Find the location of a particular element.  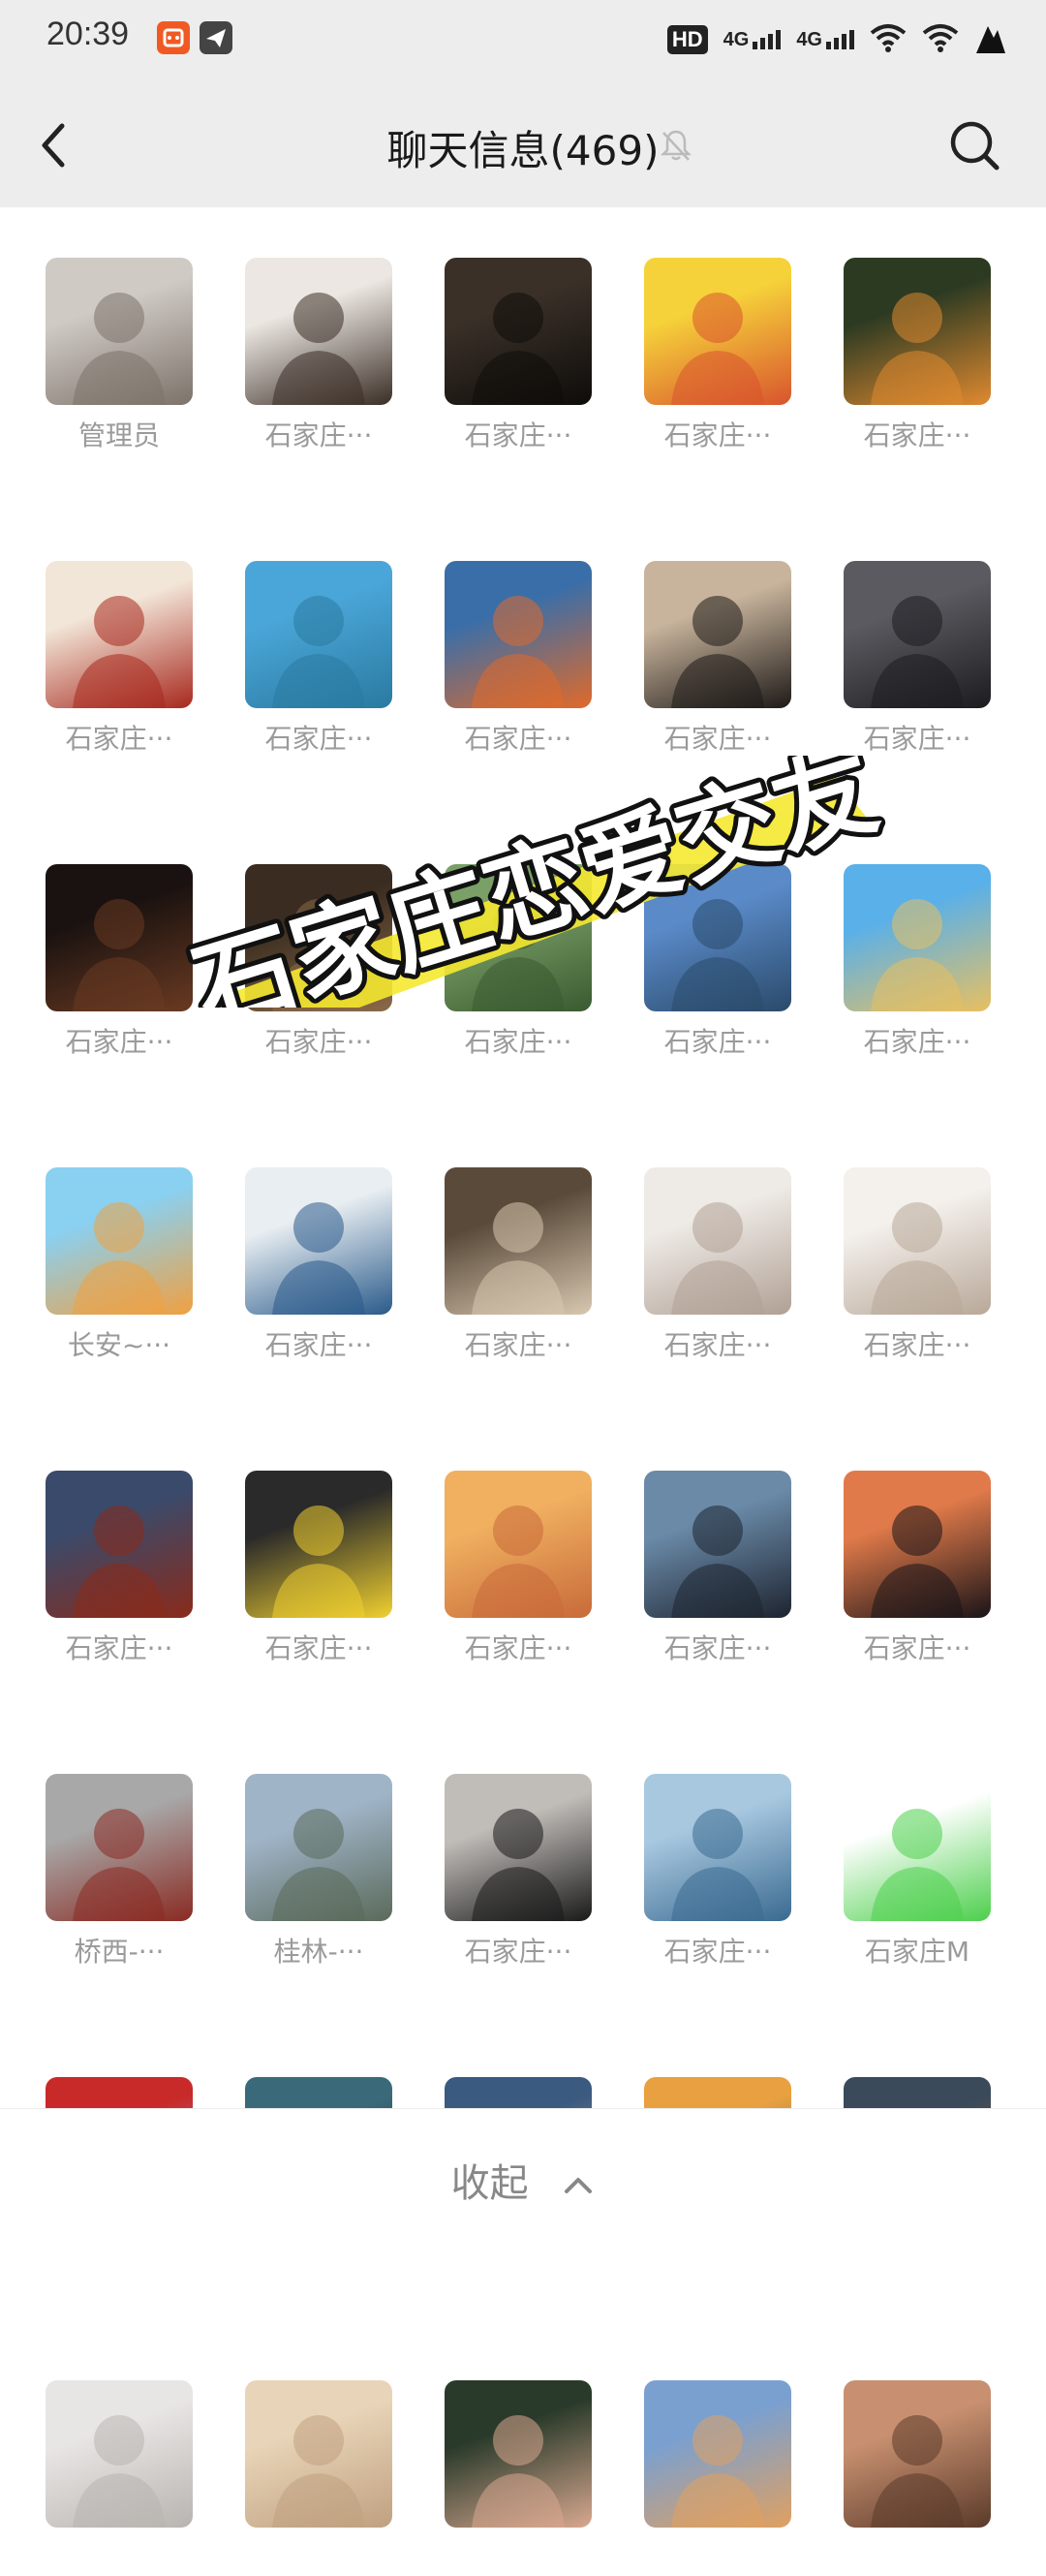

signal-4g-icon: 4G is located at coordinates (752, 39).